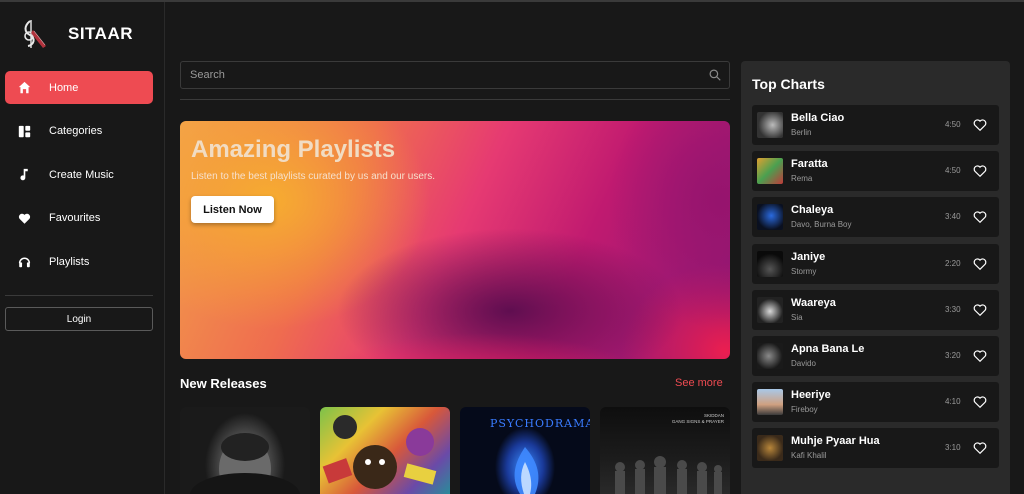 The image size is (1024, 494). What do you see at coordinates (441, 75) in the screenshot?
I see `search-input` at bounding box center [441, 75].